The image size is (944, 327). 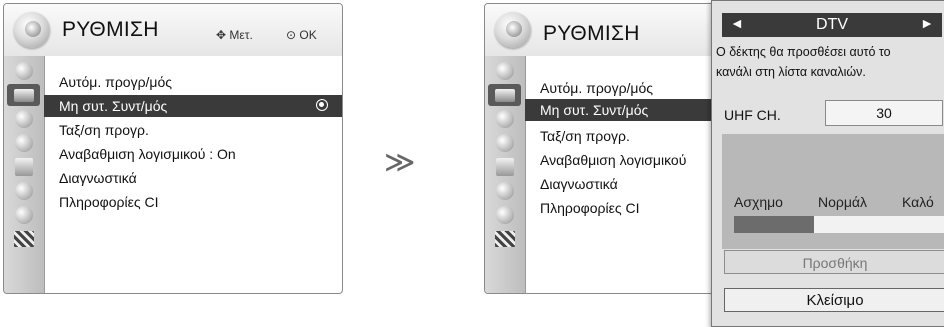 What do you see at coordinates (193, 106) in the screenshot?
I see `menu-item-manual-tuning: Μη συτ. Συντ/μός` at bounding box center [193, 106].